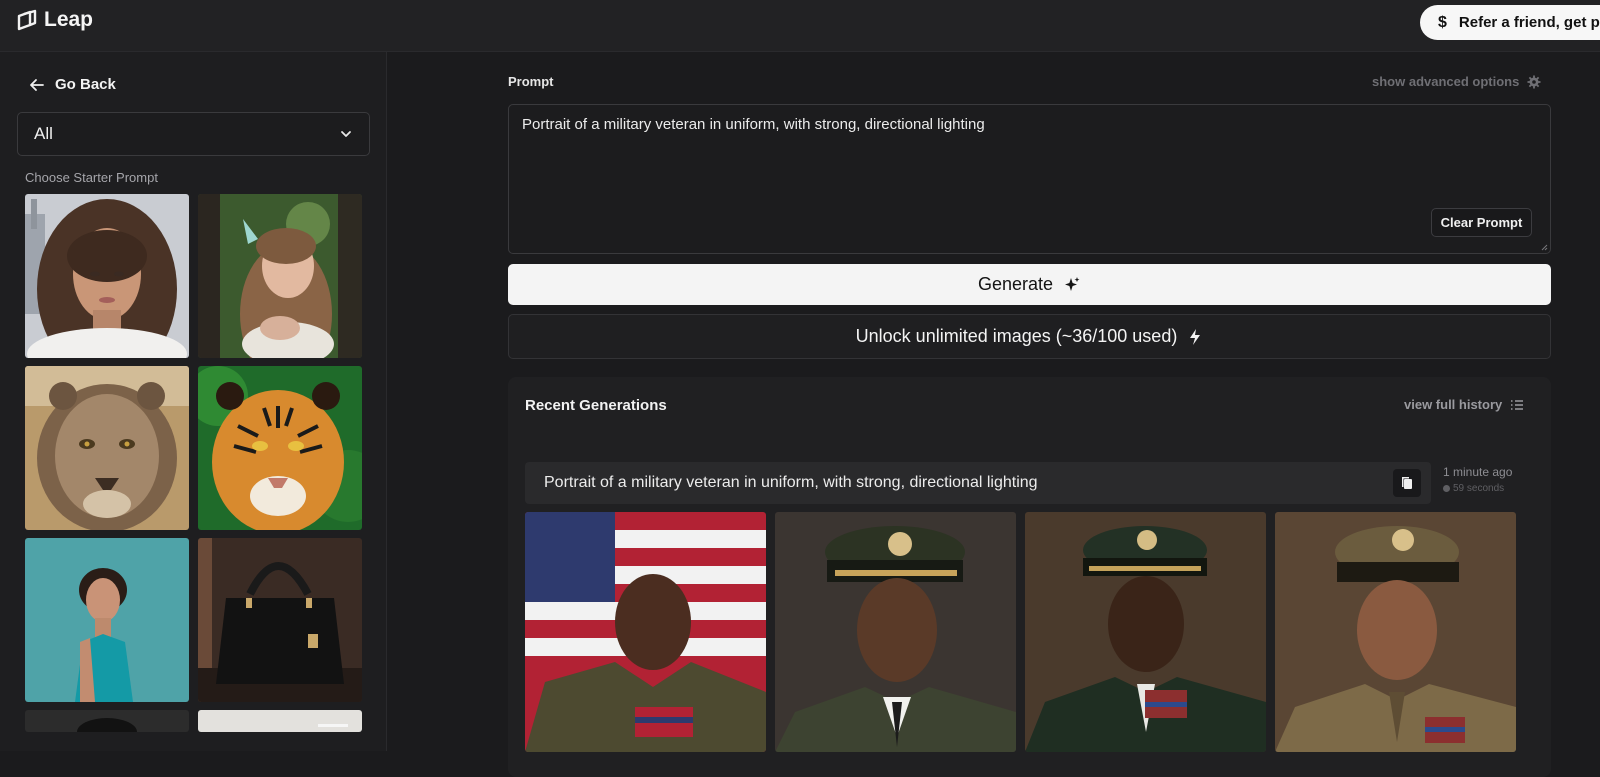 This screenshot has width=1600, height=777. Describe the element at coordinates (193, 134) in the screenshot. I see `category-select: All` at that location.